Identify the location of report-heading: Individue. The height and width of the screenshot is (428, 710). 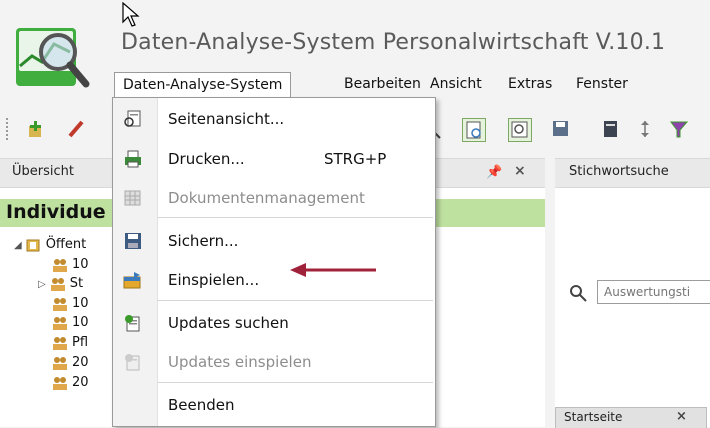
(56, 212).